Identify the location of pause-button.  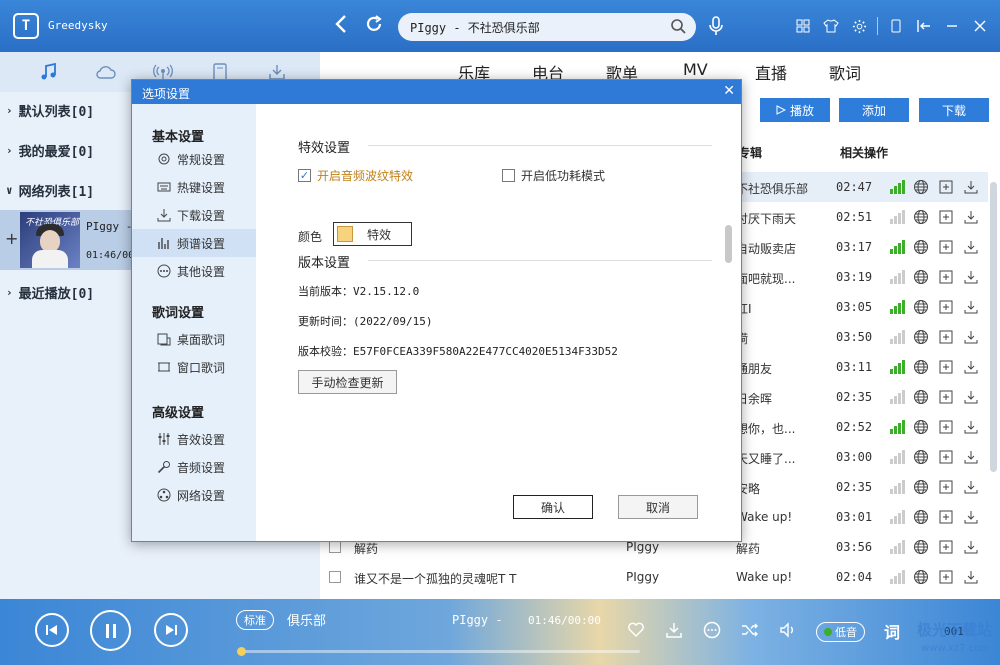
(110, 630).